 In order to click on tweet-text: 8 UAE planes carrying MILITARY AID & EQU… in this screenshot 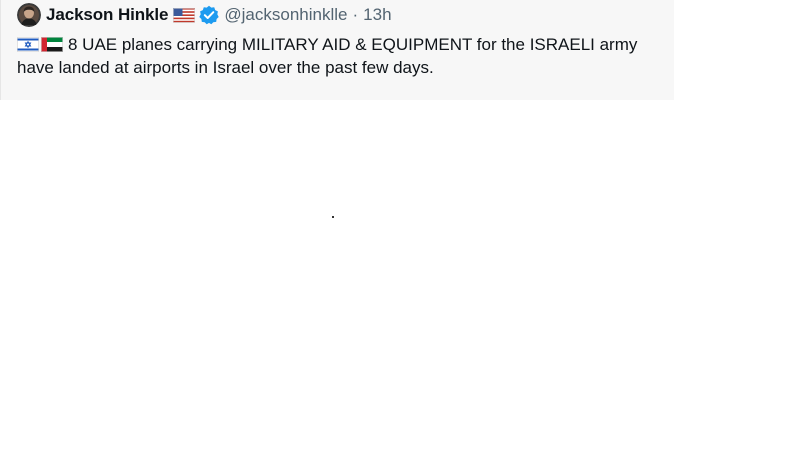, I will do `click(342, 56)`.